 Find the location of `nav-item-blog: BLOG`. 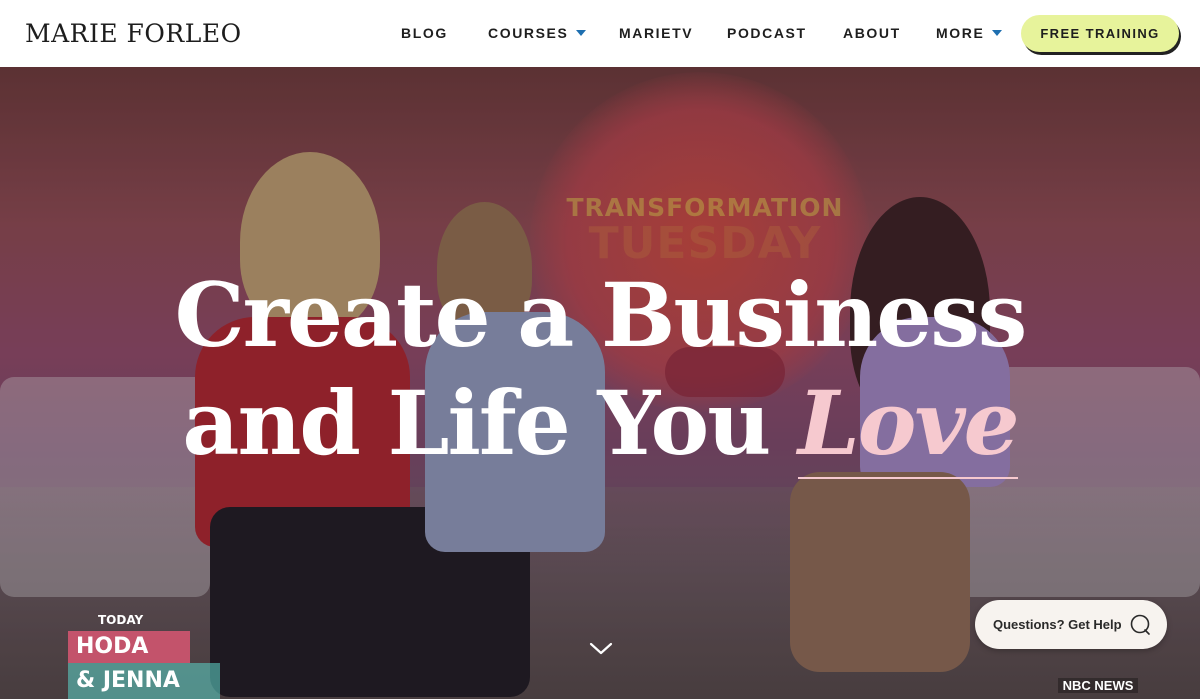

nav-item-blog: BLOG is located at coordinates (424, 33).